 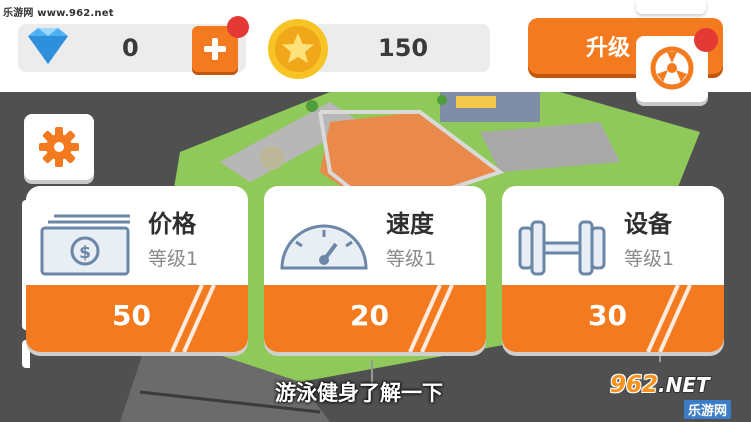 What do you see at coordinates (671, 7) in the screenshot?
I see `top-tab` at bounding box center [671, 7].